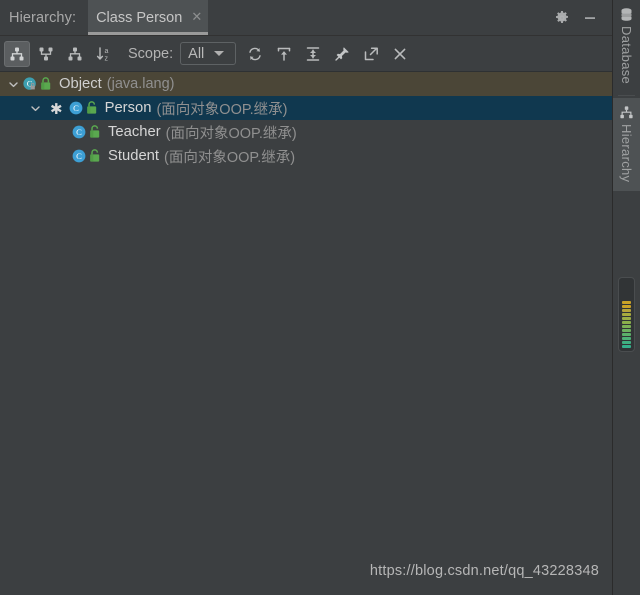 The width and height of the screenshot is (640, 595). I want to click on hierarchy-title-label: Hierarchy:, so click(43, 17).